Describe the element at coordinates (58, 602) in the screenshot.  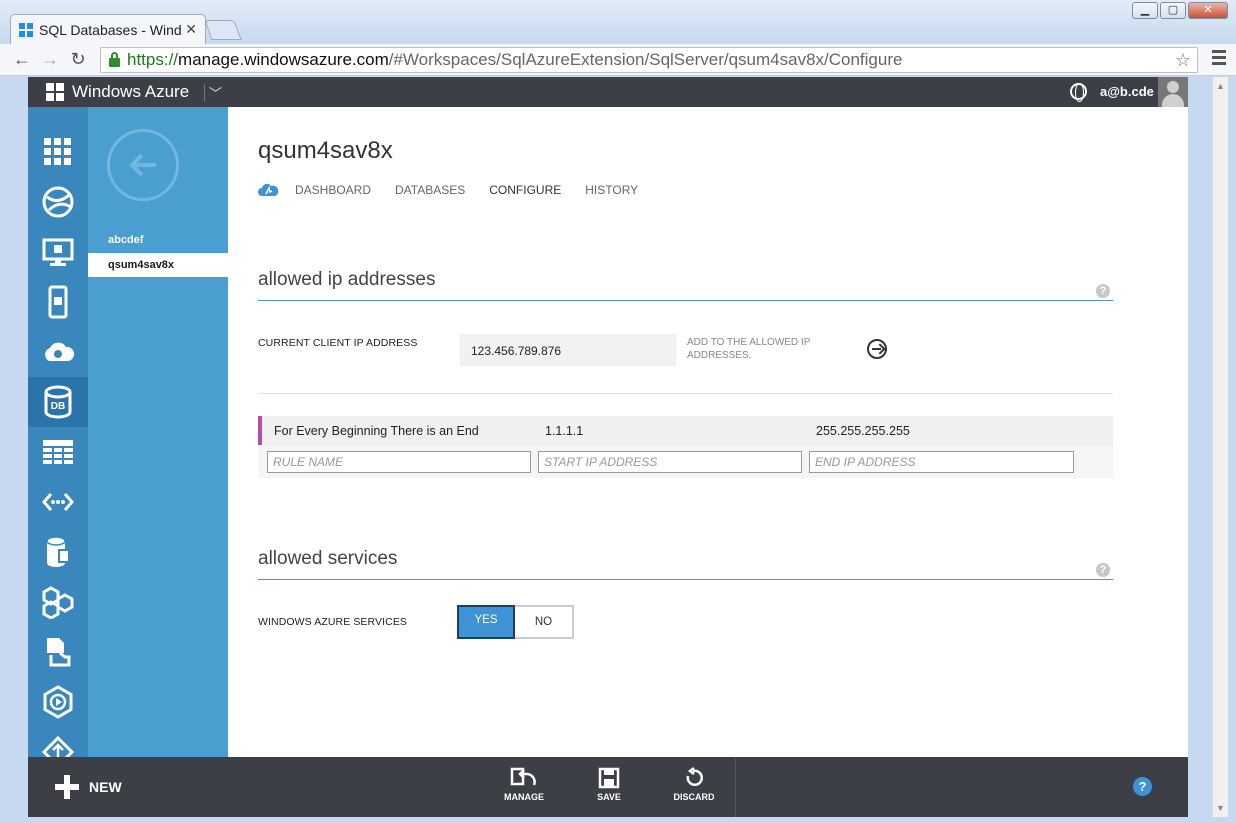
I see `service-bus-icon` at that location.